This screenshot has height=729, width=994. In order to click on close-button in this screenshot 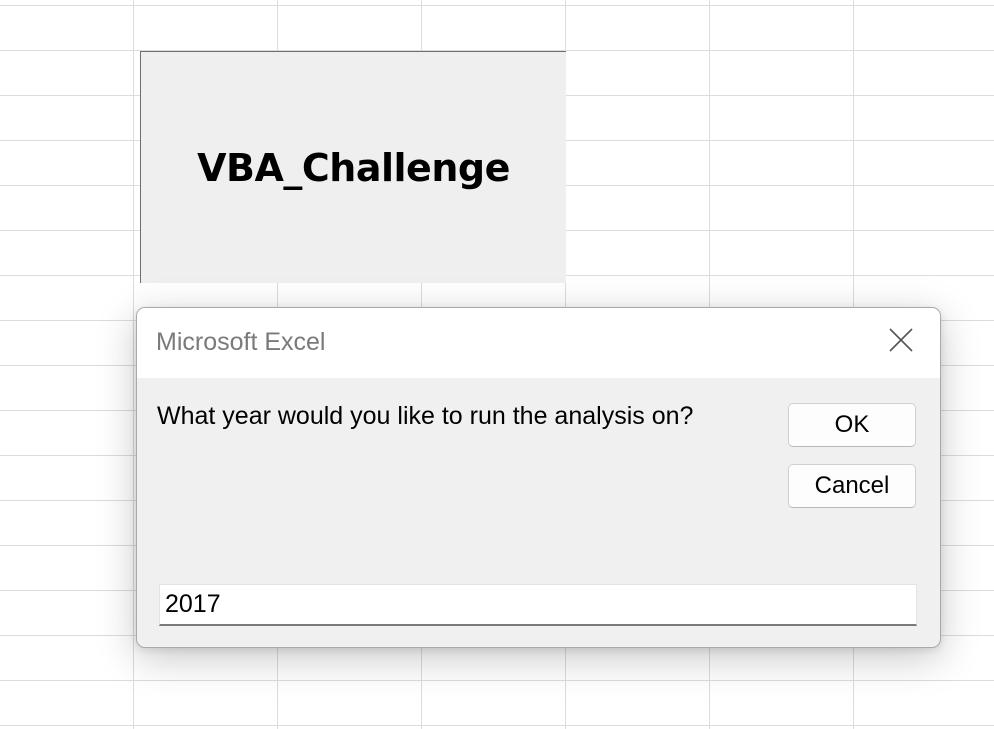, I will do `click(901, 340)`.